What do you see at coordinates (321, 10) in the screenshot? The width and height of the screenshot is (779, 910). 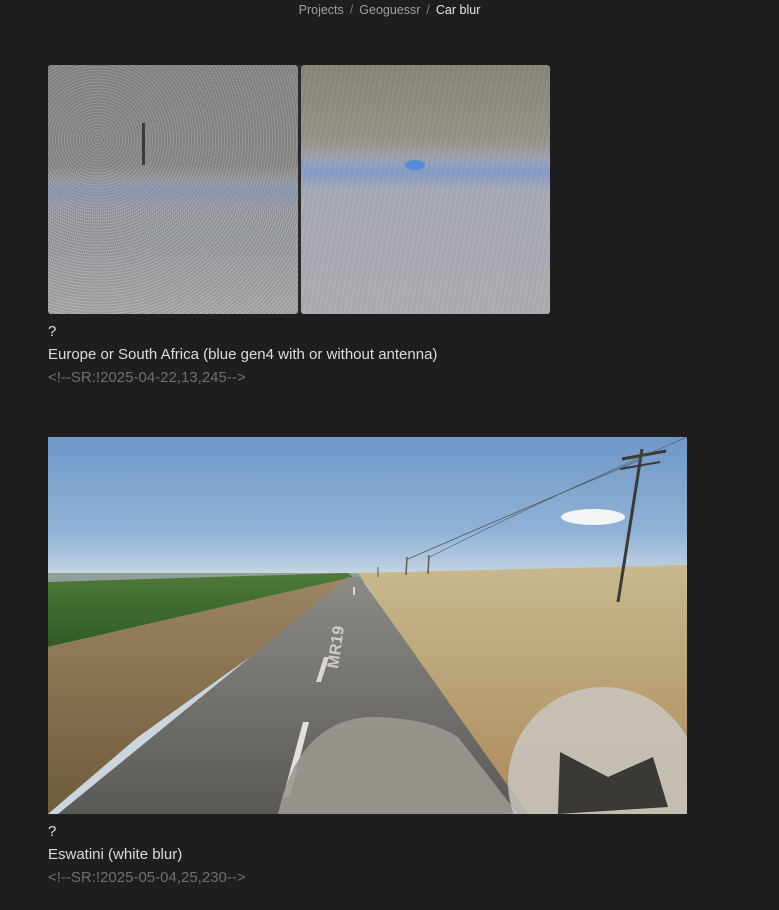 I see `breadcrumb-item-projects: Projects` at bounding box center [321, 10].